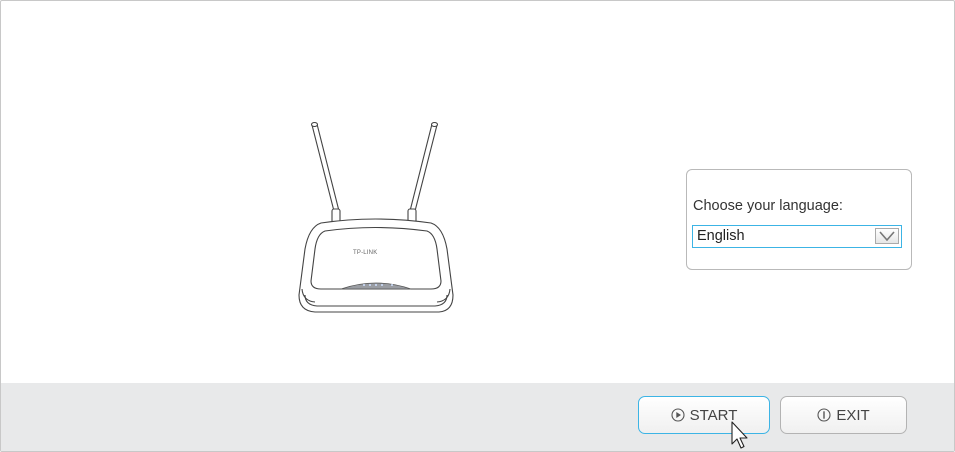  Describe the element at coordinates (853, 415) in the screenshot. I see `exit-label: EXIT` at that location.